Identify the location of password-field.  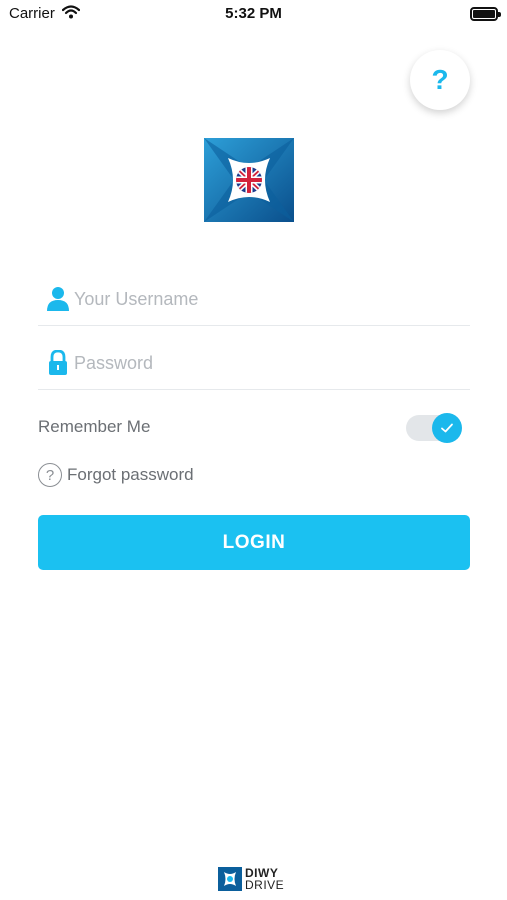
(254, 361).